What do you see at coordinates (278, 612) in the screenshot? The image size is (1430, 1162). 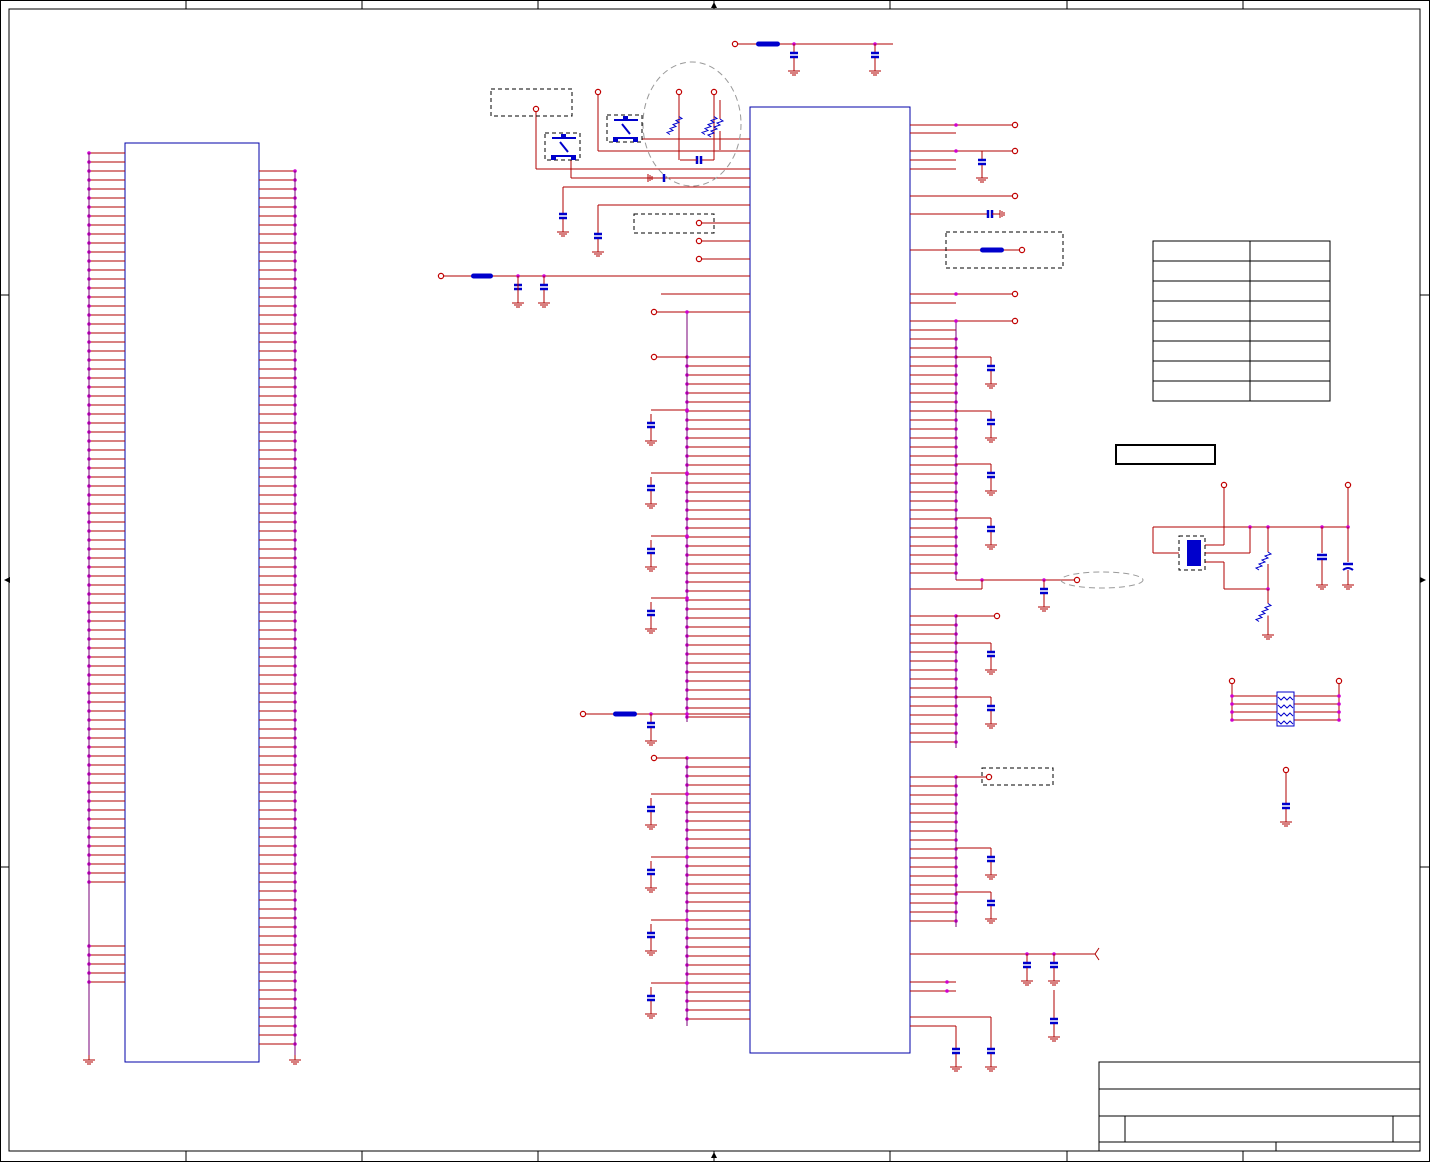 I see `connector-right-pins` at bounding box center [278, 612].